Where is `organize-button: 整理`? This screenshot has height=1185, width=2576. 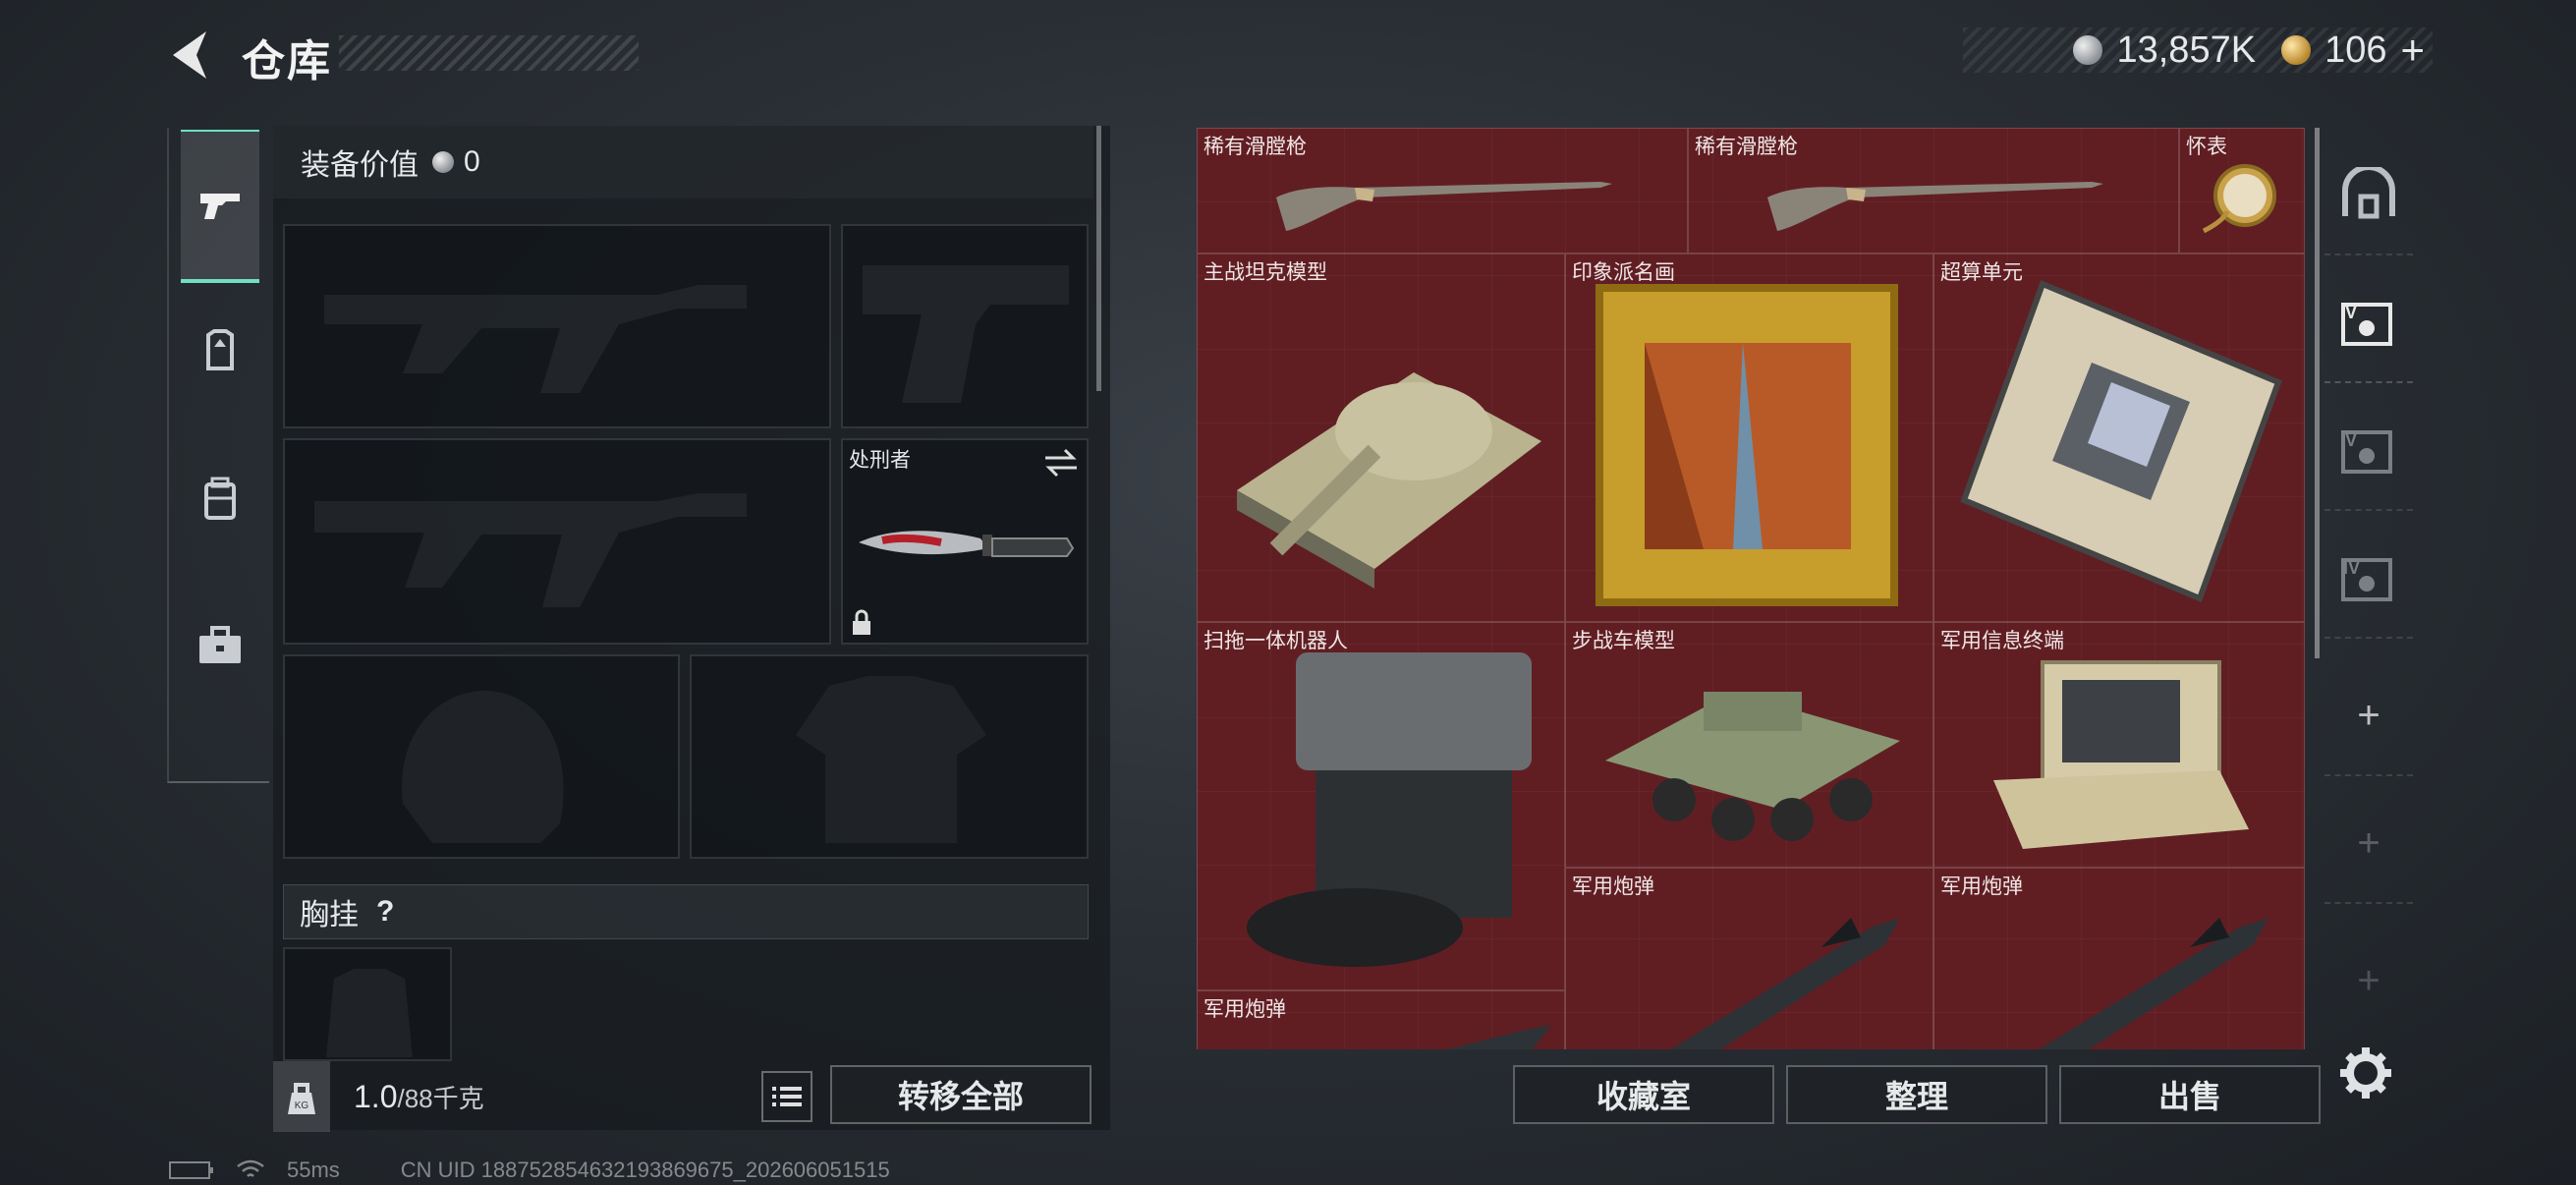
organize-button: 整理 is located at coordinates (1916, 1095).